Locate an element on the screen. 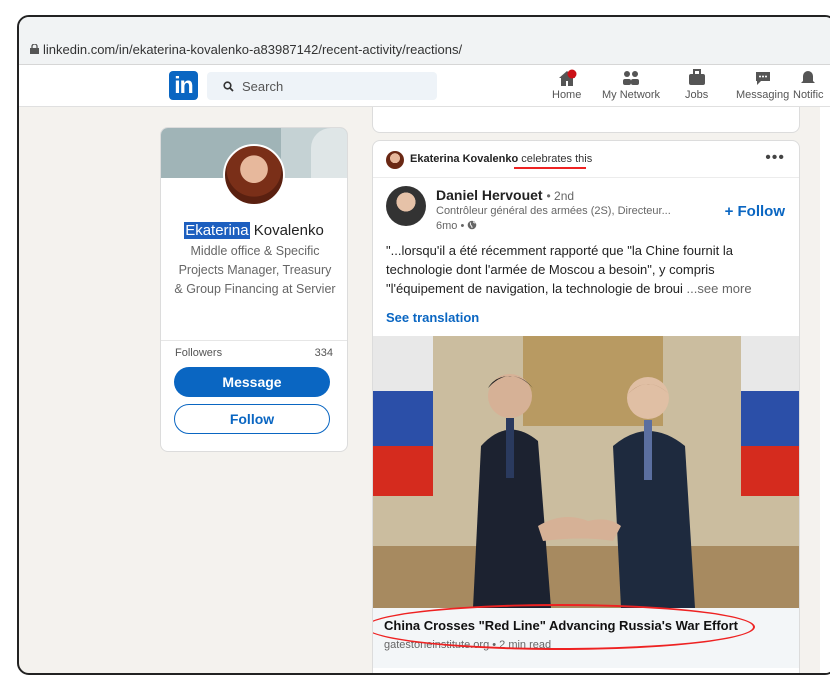  post-time: 6mo • is located at coordinates (456, 226).